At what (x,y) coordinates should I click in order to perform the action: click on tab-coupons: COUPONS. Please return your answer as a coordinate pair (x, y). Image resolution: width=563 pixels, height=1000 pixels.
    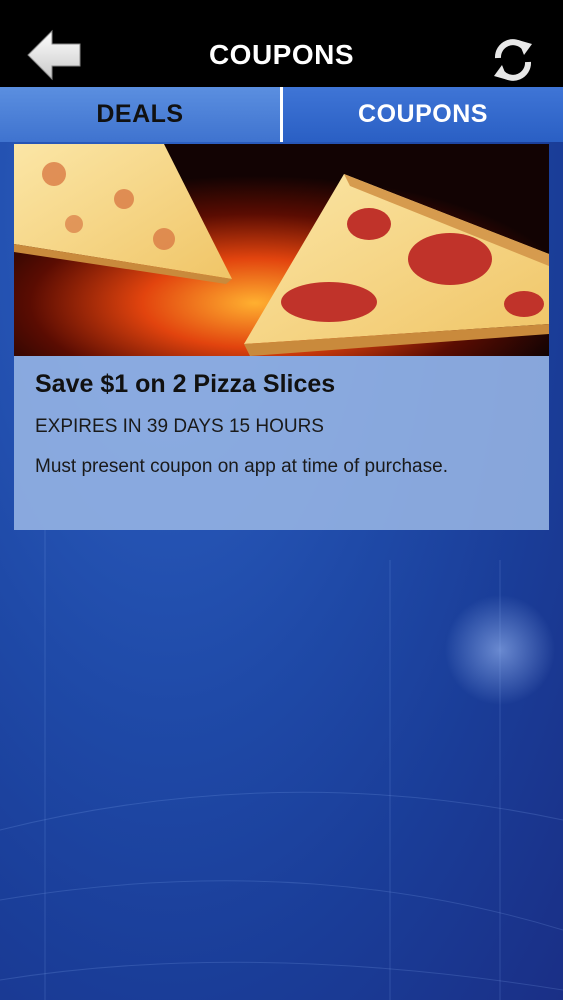
    Looking at the image, I should click on (423, 114).